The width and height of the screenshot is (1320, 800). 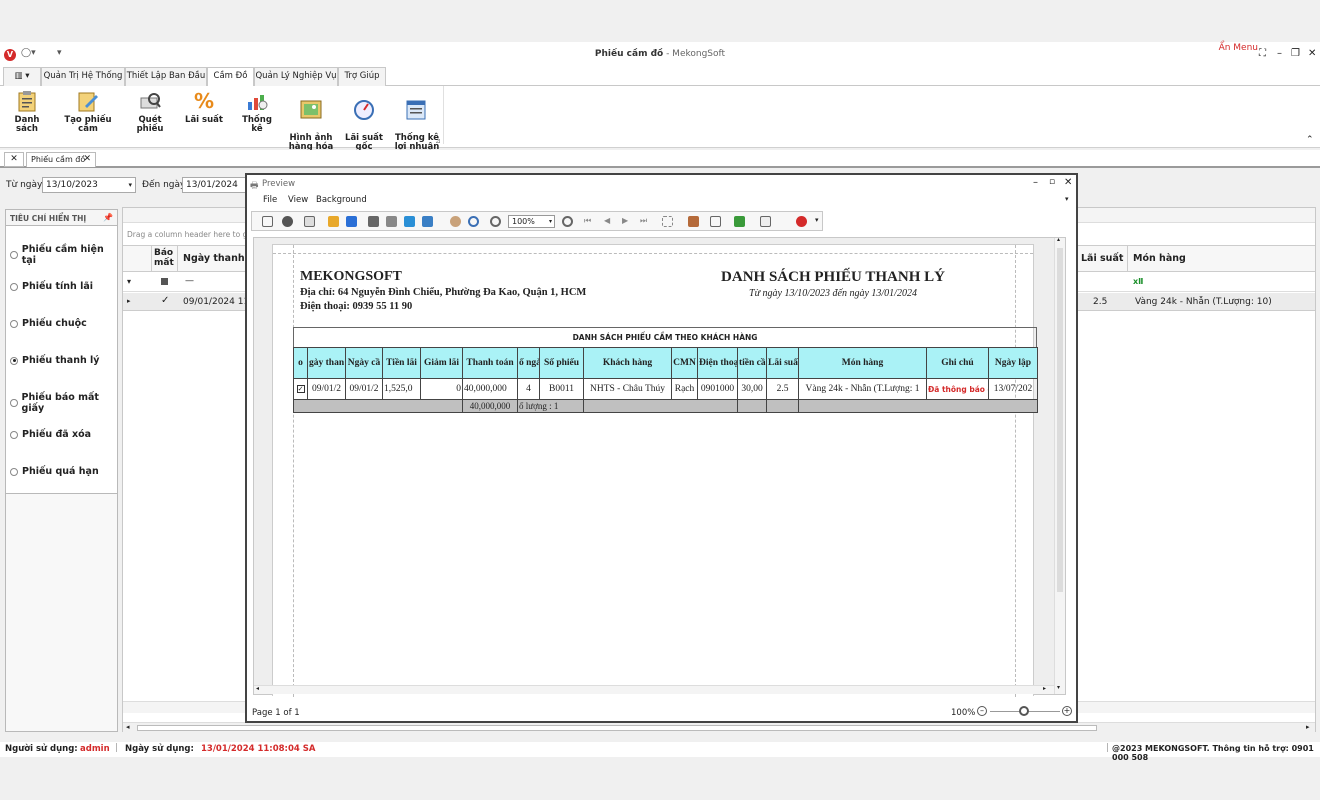 What do you see at coordinates (957, 363) in the screenshot?
I see `col-header: Ghi chú` at bounding box center [957, 363].